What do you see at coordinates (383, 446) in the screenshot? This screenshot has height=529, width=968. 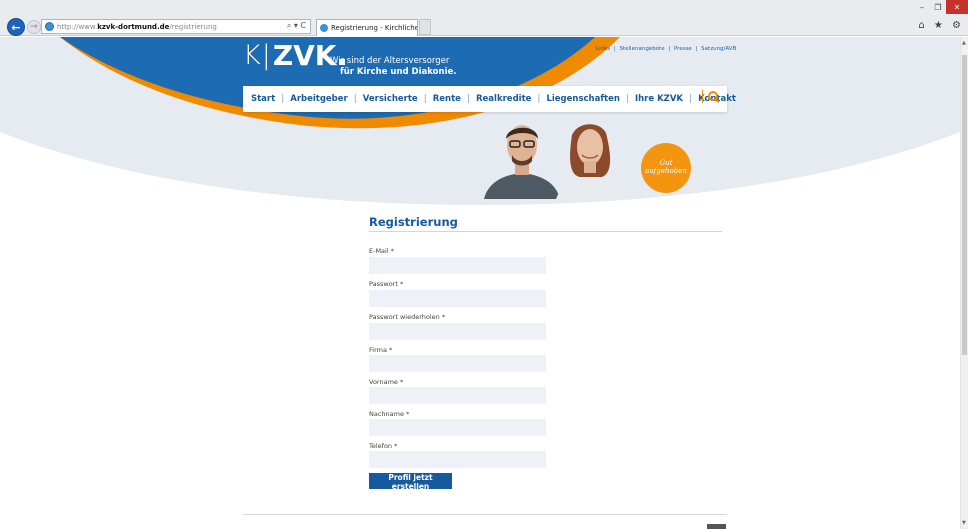 I see `phone-label: Telefon *` at bounding box center [383, 446].